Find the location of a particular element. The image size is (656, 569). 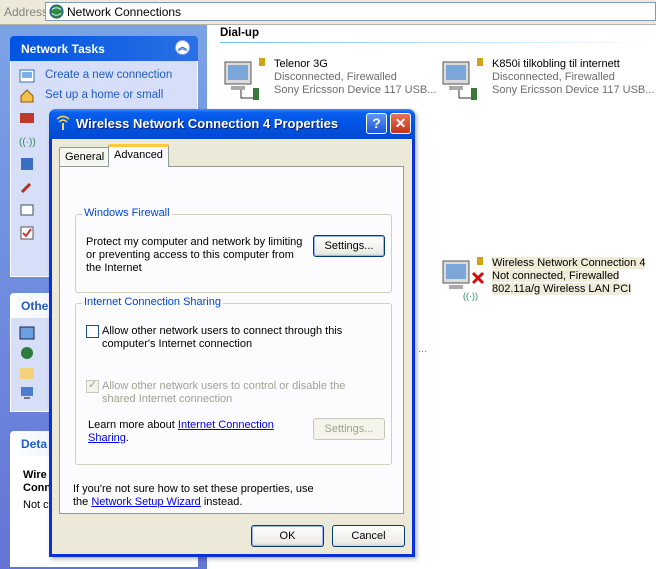

allow-connect-checkbox is located at coordinates (92, 331).